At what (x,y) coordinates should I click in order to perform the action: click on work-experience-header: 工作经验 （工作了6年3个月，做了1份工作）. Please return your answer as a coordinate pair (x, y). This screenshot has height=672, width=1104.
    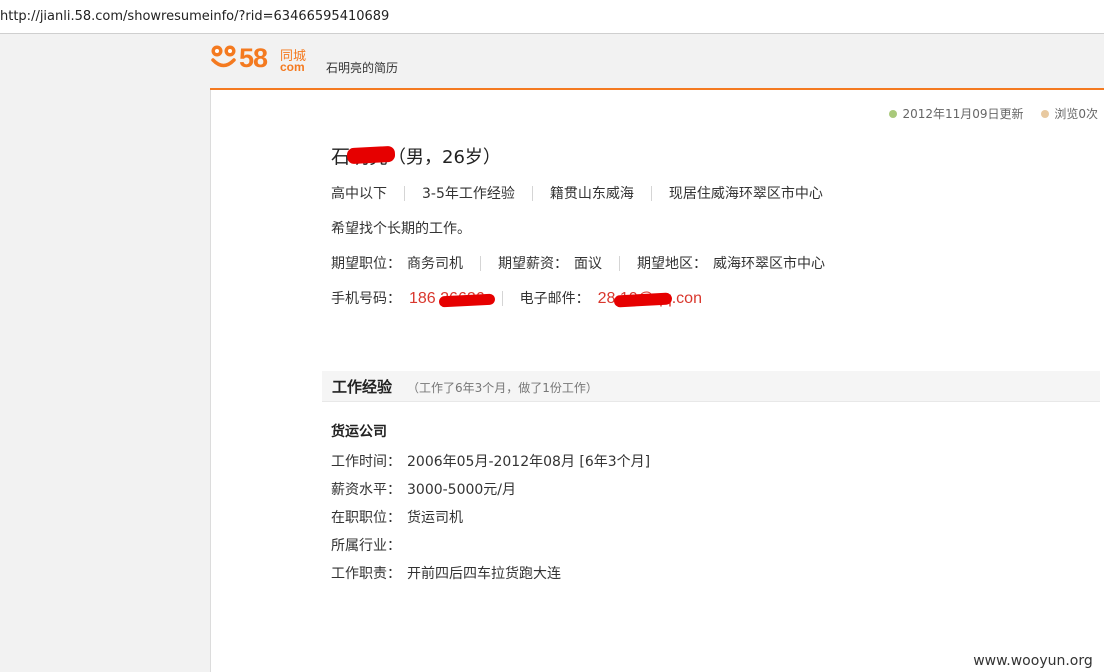
    Looking at the image, I should click on (711, 386).